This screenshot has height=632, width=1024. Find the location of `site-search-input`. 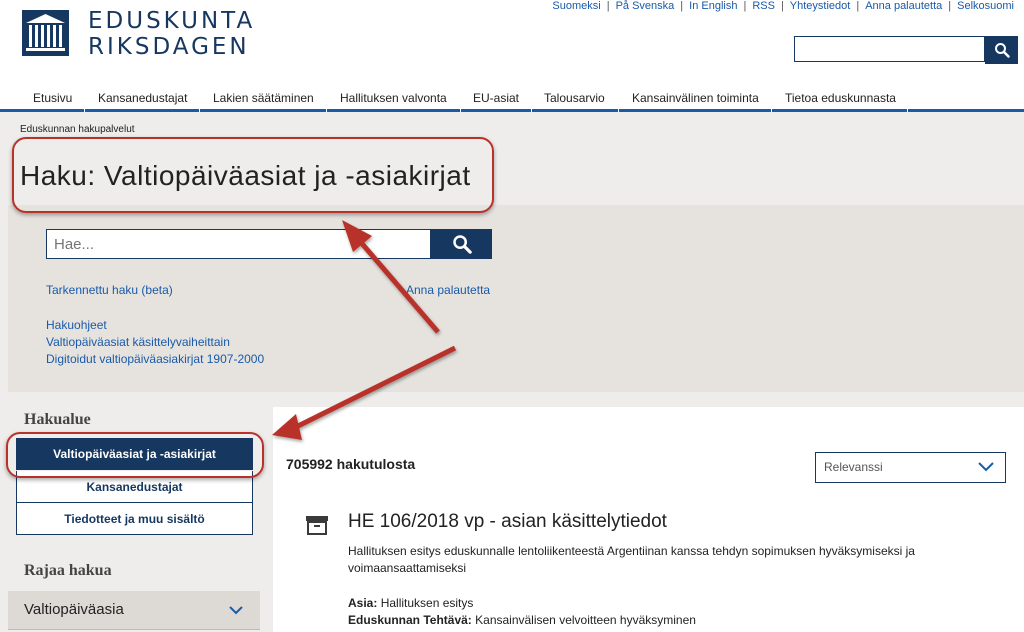

site-search-input is located at coordinates (889, 49).